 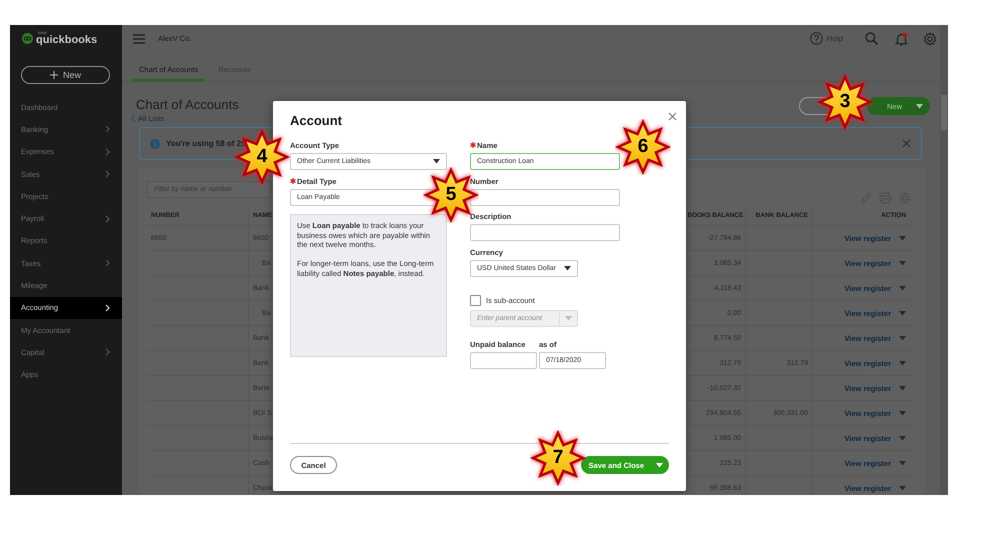 I want to click on step-callout-overlay: 3, so click(x=845, y=102).